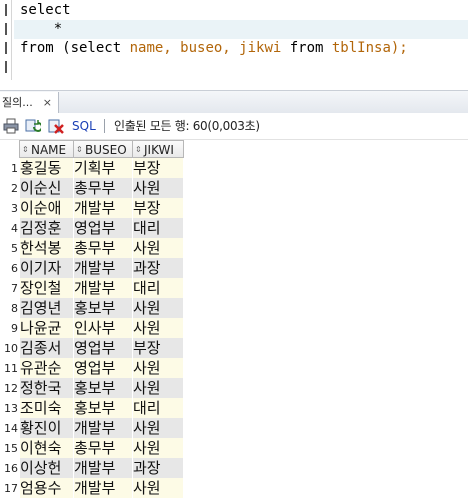 The height and width of the screenshot is (500, 468). Describe the element at coordinates (14, 288) in the screenshot. I see `row-number: 7` at that location.